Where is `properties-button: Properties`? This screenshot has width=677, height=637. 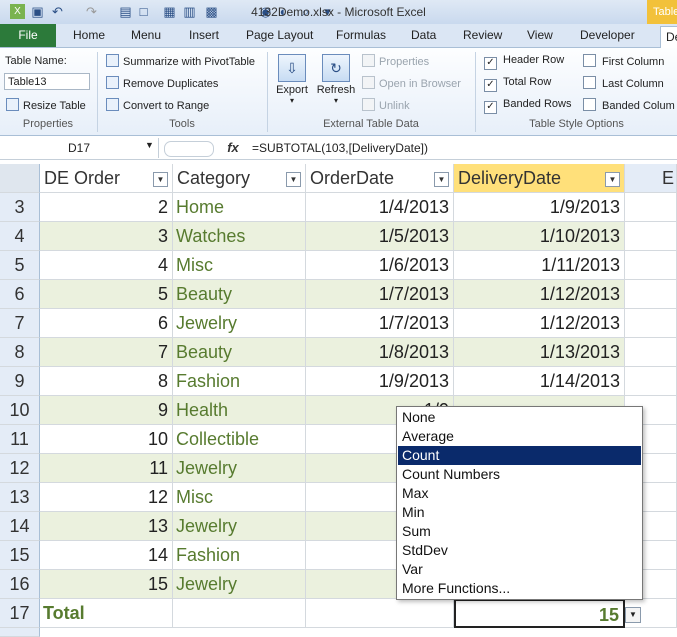 properties-button: Properties is located at coordinates (395, 61).